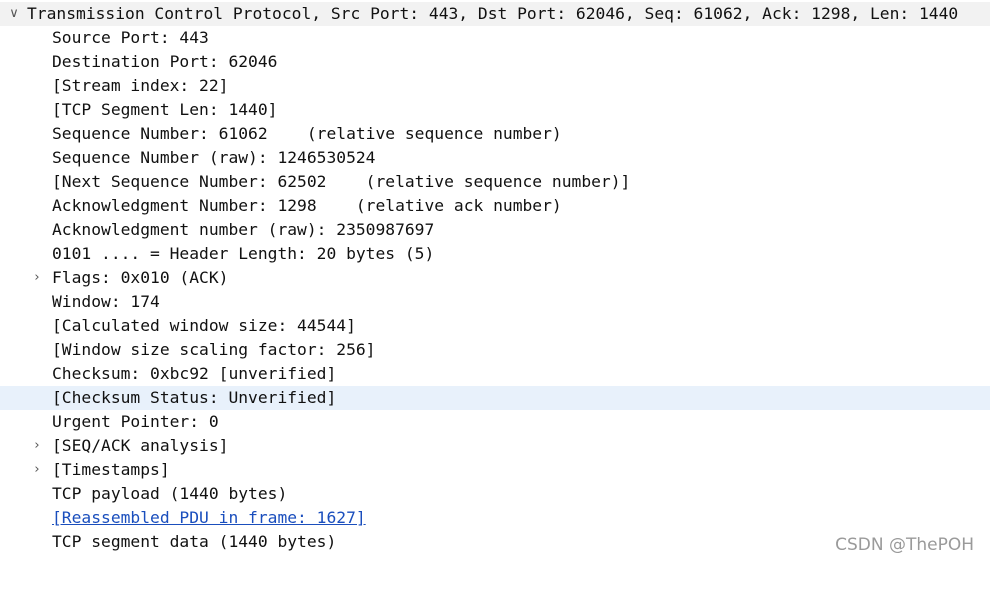 This screenshot has width=990, height=602. What do you see at coordinates (130, 37) in the screenshot?
I see `field-label: Source Port: 443` at bounding box center [130, 37].